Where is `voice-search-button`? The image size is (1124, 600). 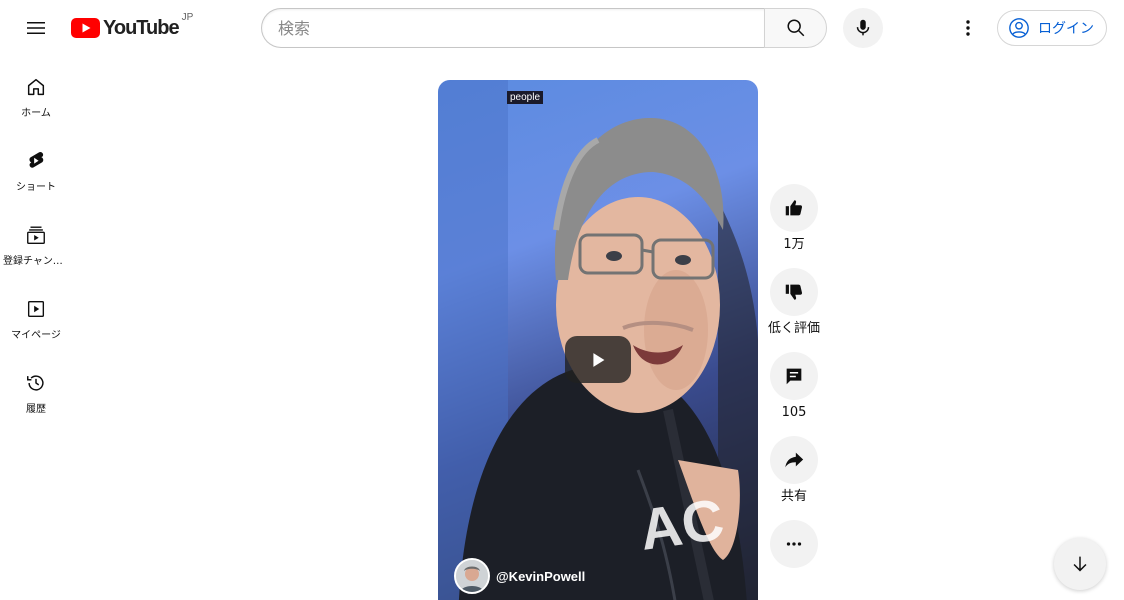
voice-search-button is located at coordinates (863, 28).